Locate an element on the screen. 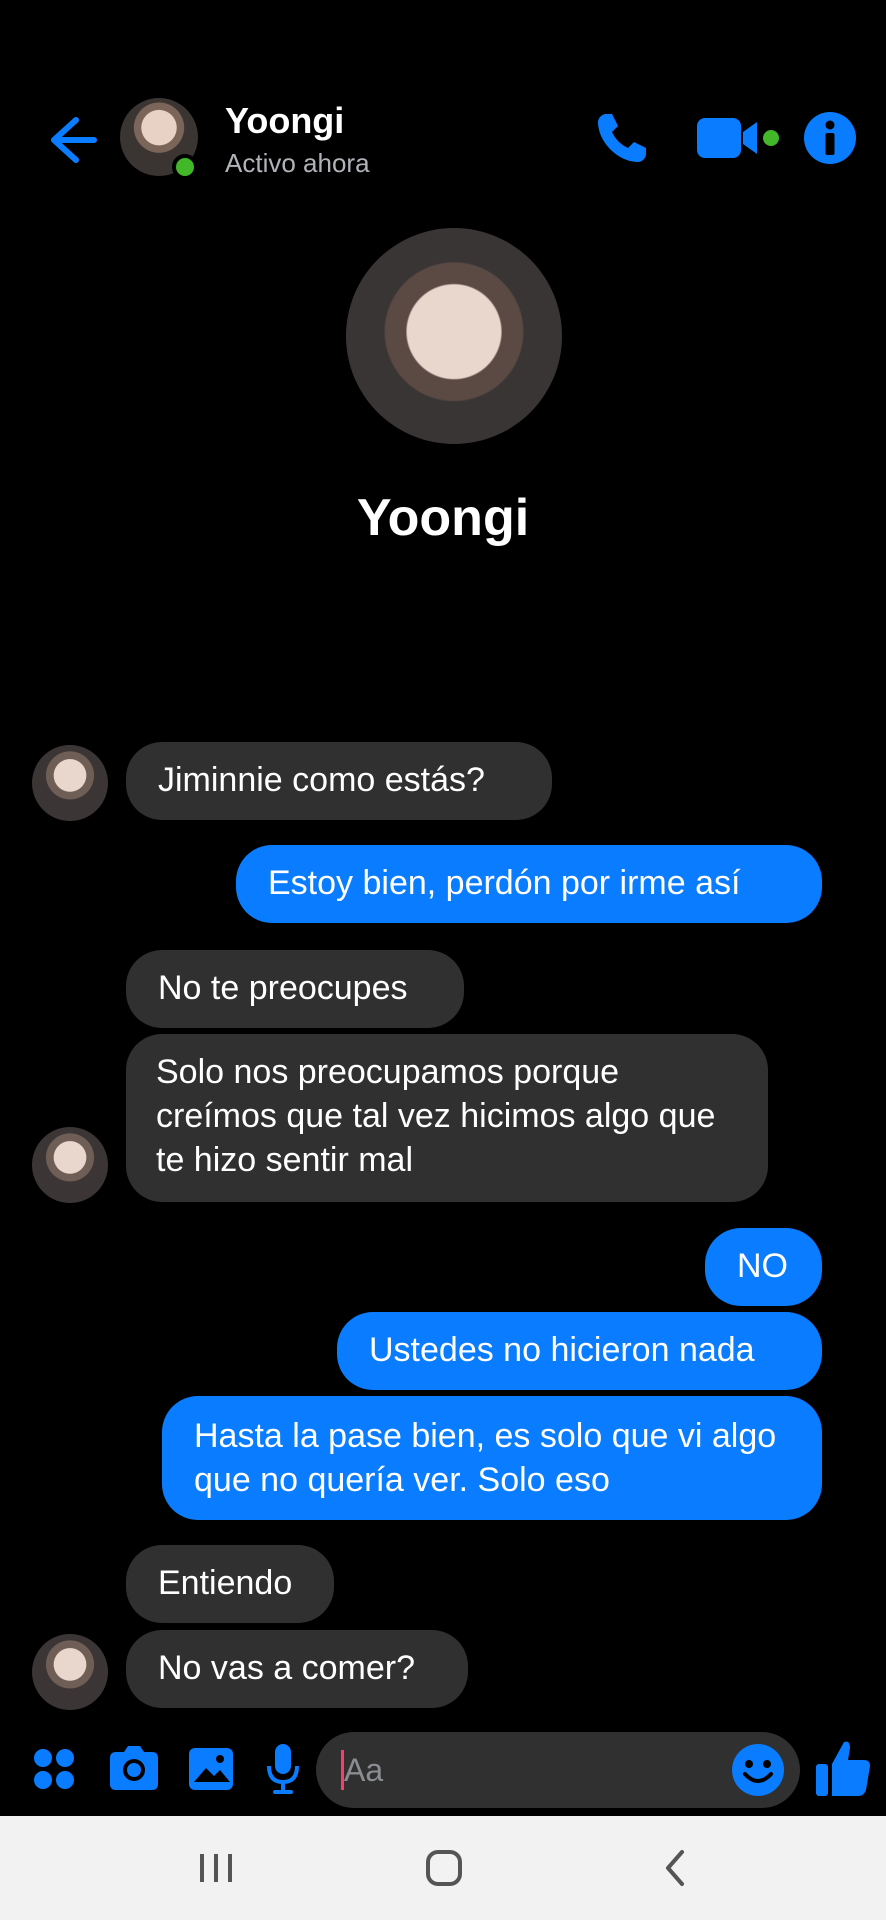  back-arrow-icon is located at coordinates (68, 140).